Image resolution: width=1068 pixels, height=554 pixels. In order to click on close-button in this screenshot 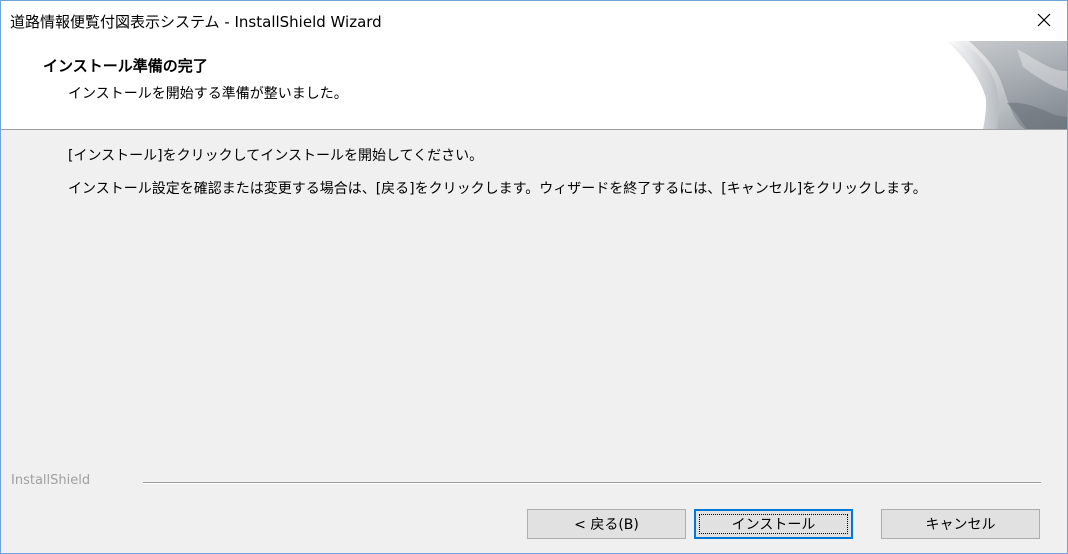, I will do `click(1044, 21)`.